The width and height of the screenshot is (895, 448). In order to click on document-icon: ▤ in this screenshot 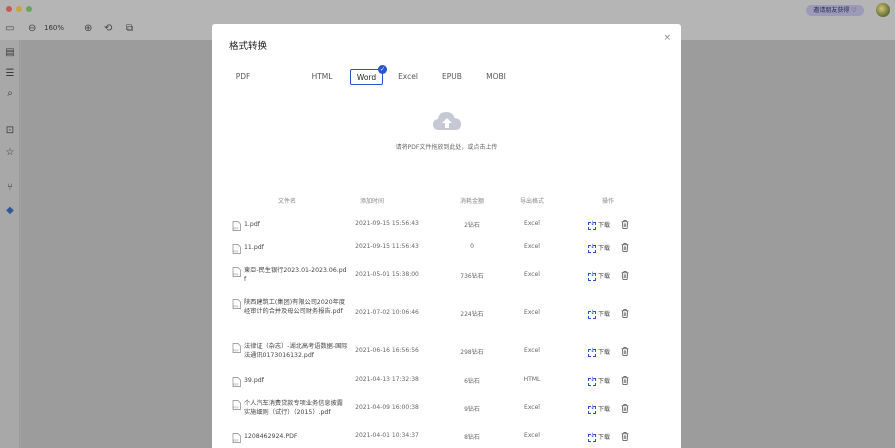, I will do `click(10, 53)`.